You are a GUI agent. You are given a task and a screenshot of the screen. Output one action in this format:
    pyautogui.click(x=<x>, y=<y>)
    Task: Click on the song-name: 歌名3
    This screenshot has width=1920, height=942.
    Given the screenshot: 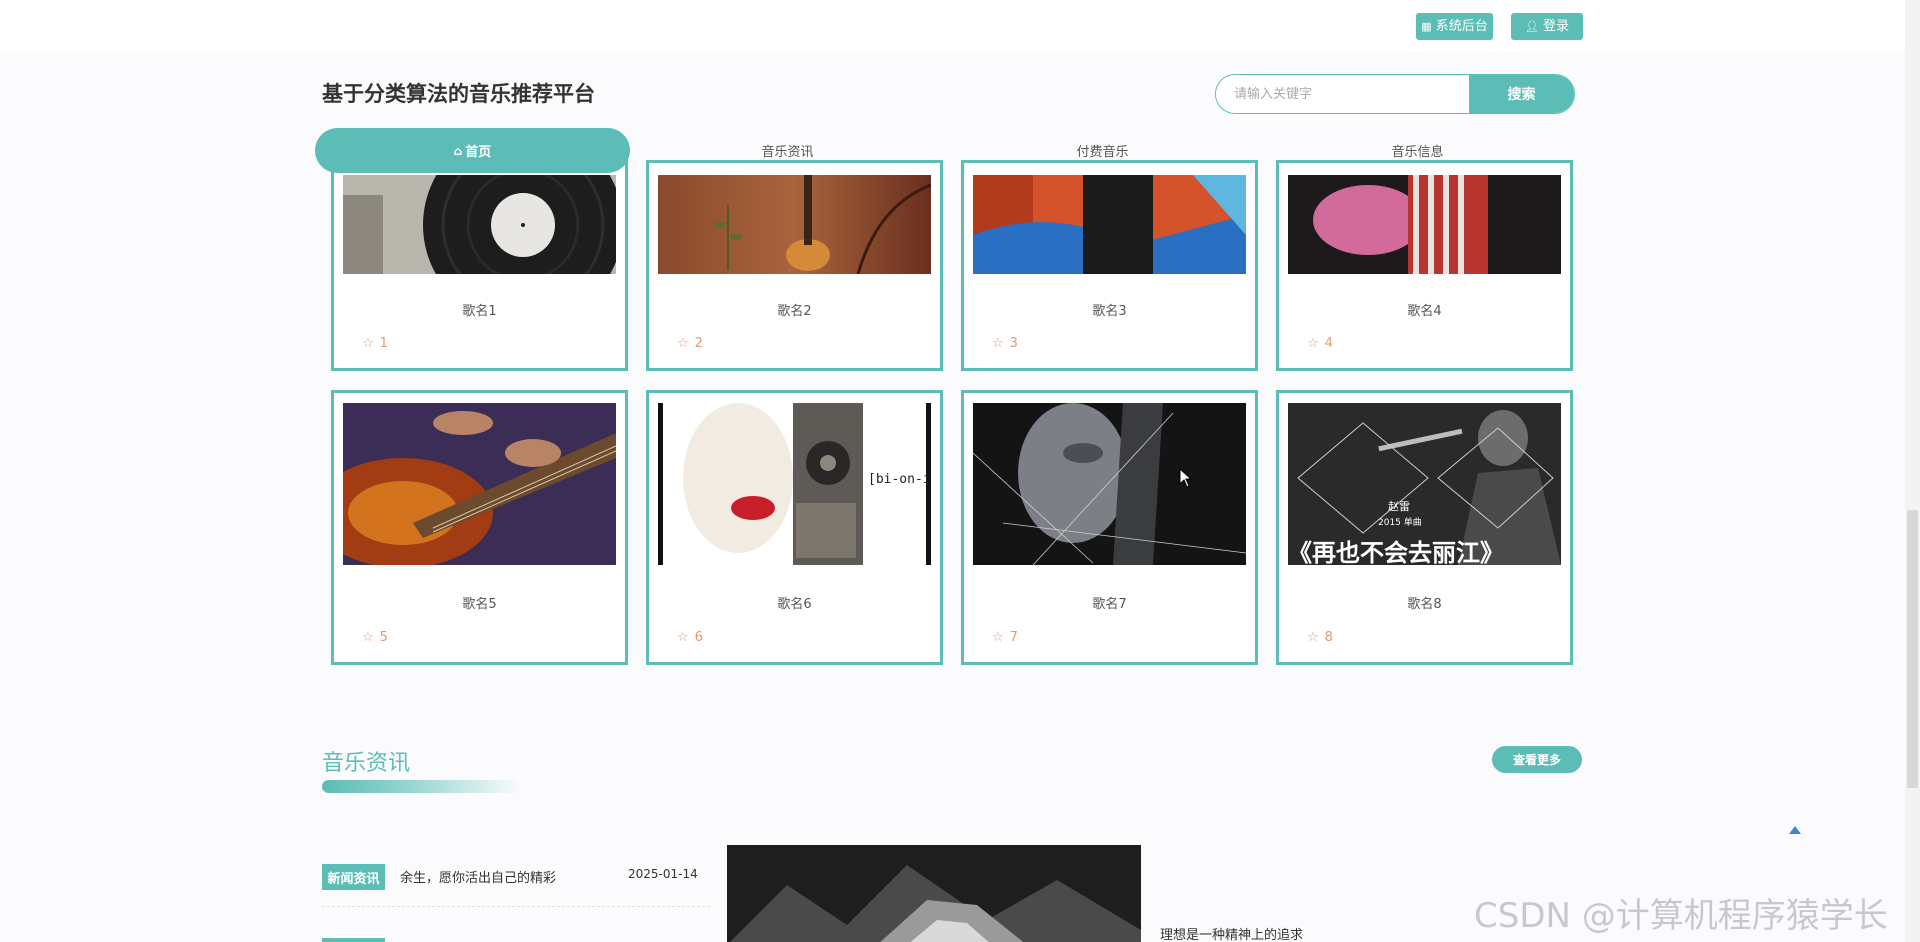 What is the action you would take?
    pyautogui.click(x=1109, y=311)
    